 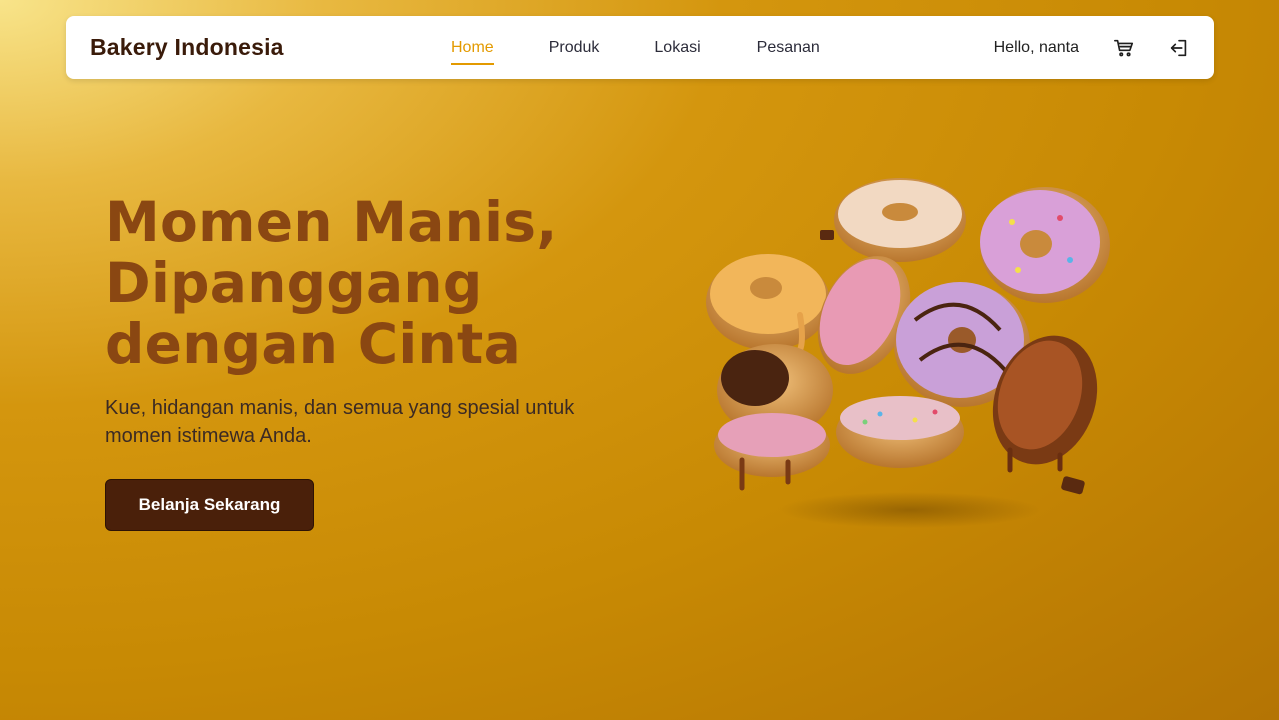 What do you see at coordinates (187, 47) in the screenshot?
I see `brand-logo: Bakery Indonesia` at bounding box center [187, 47].